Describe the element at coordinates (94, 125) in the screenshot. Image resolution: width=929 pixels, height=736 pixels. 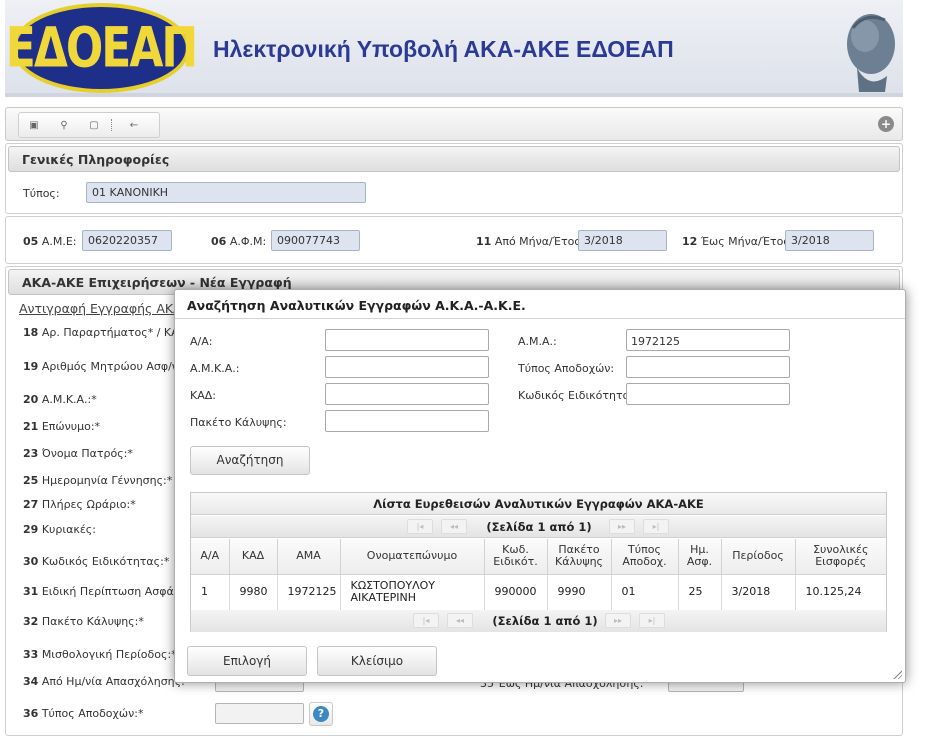
I see `new-document-icon: ▢` at that location.